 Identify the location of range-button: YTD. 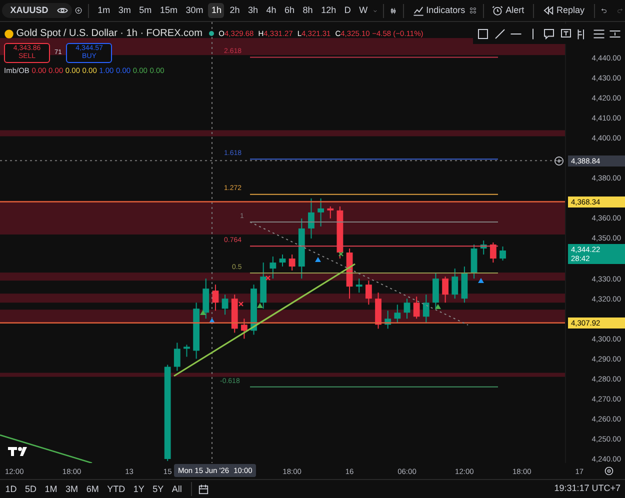
(116, 489).